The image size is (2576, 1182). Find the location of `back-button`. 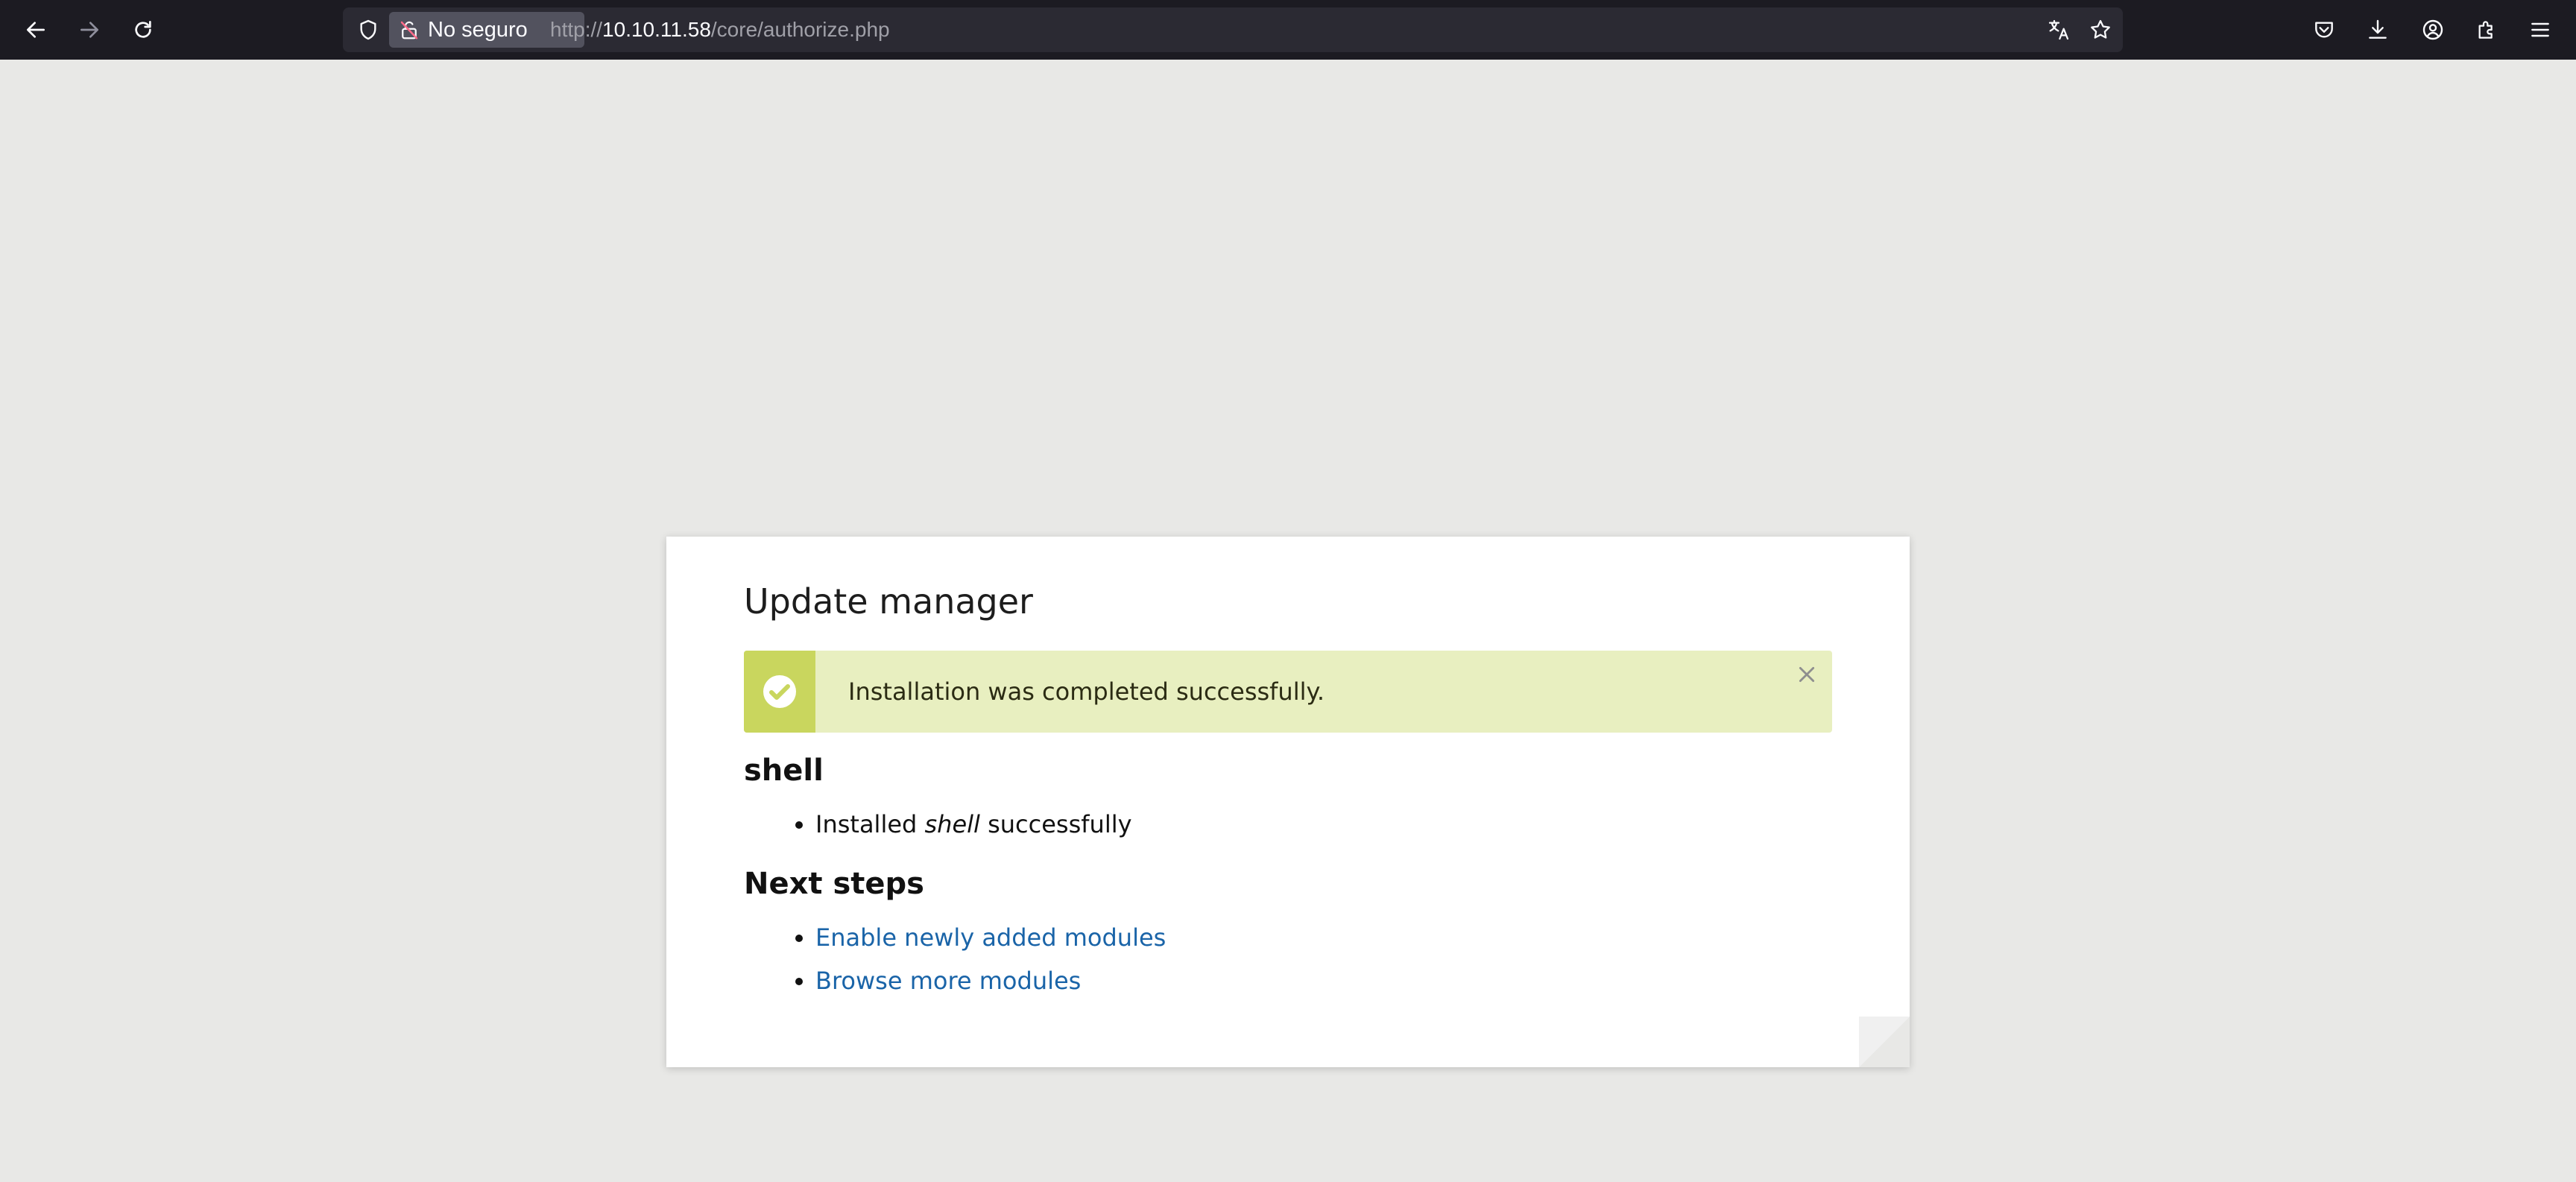

back-button is located at coordinates (35, 30).